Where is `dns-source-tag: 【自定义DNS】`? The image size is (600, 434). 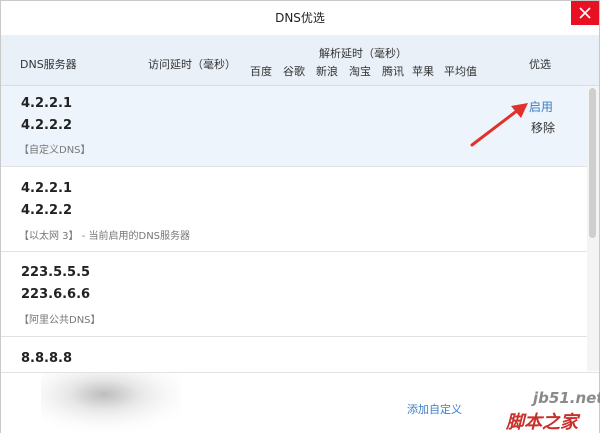 dns-source-tag: 【自定义DNS】 is located at coordinates (55, 150).